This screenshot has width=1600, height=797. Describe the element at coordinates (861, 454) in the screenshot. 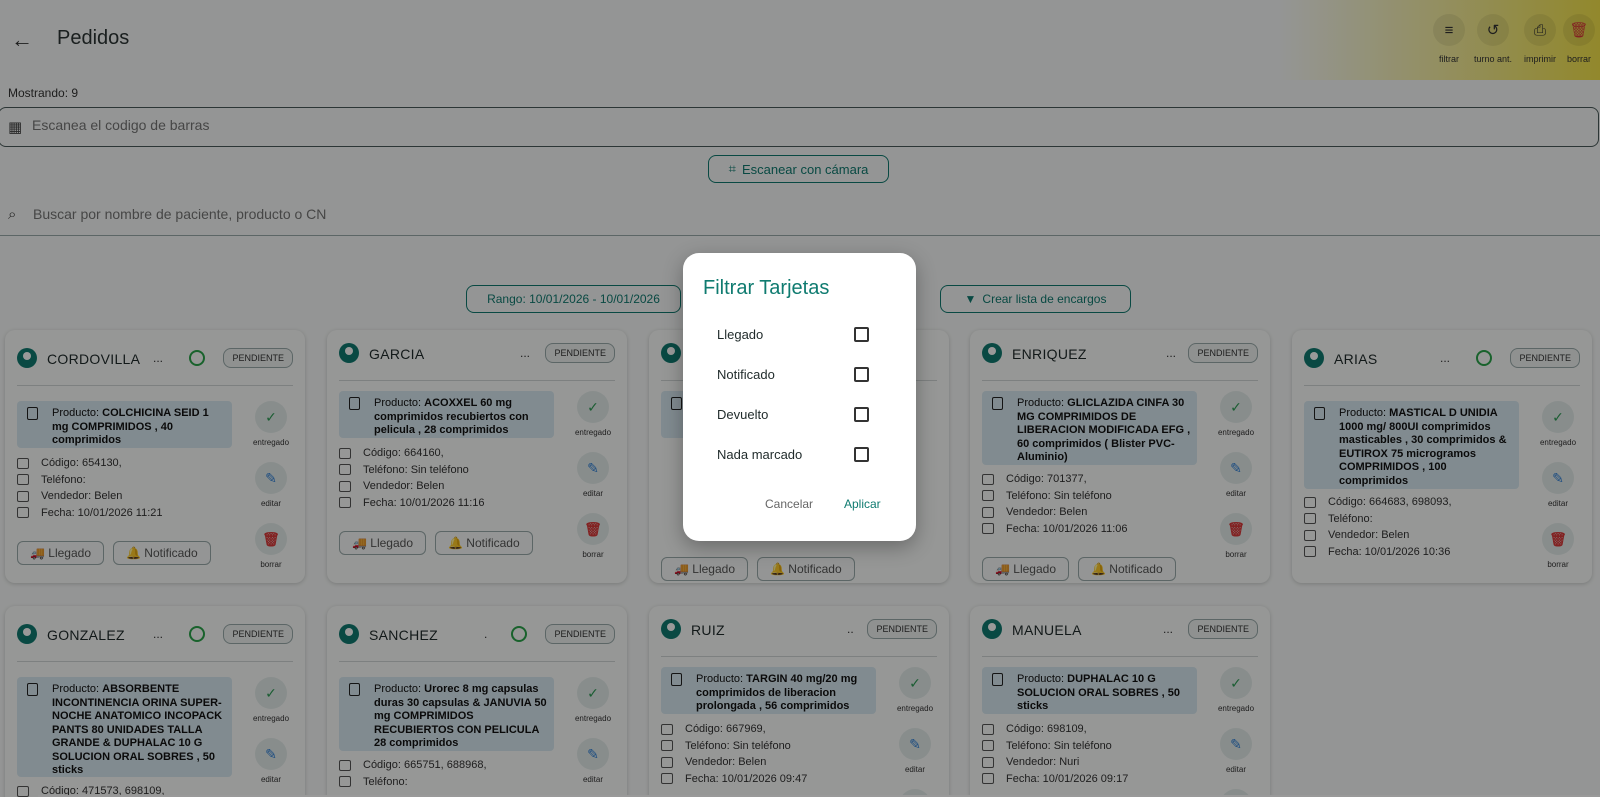

I see `checkbox-nada-marcado` at that location.